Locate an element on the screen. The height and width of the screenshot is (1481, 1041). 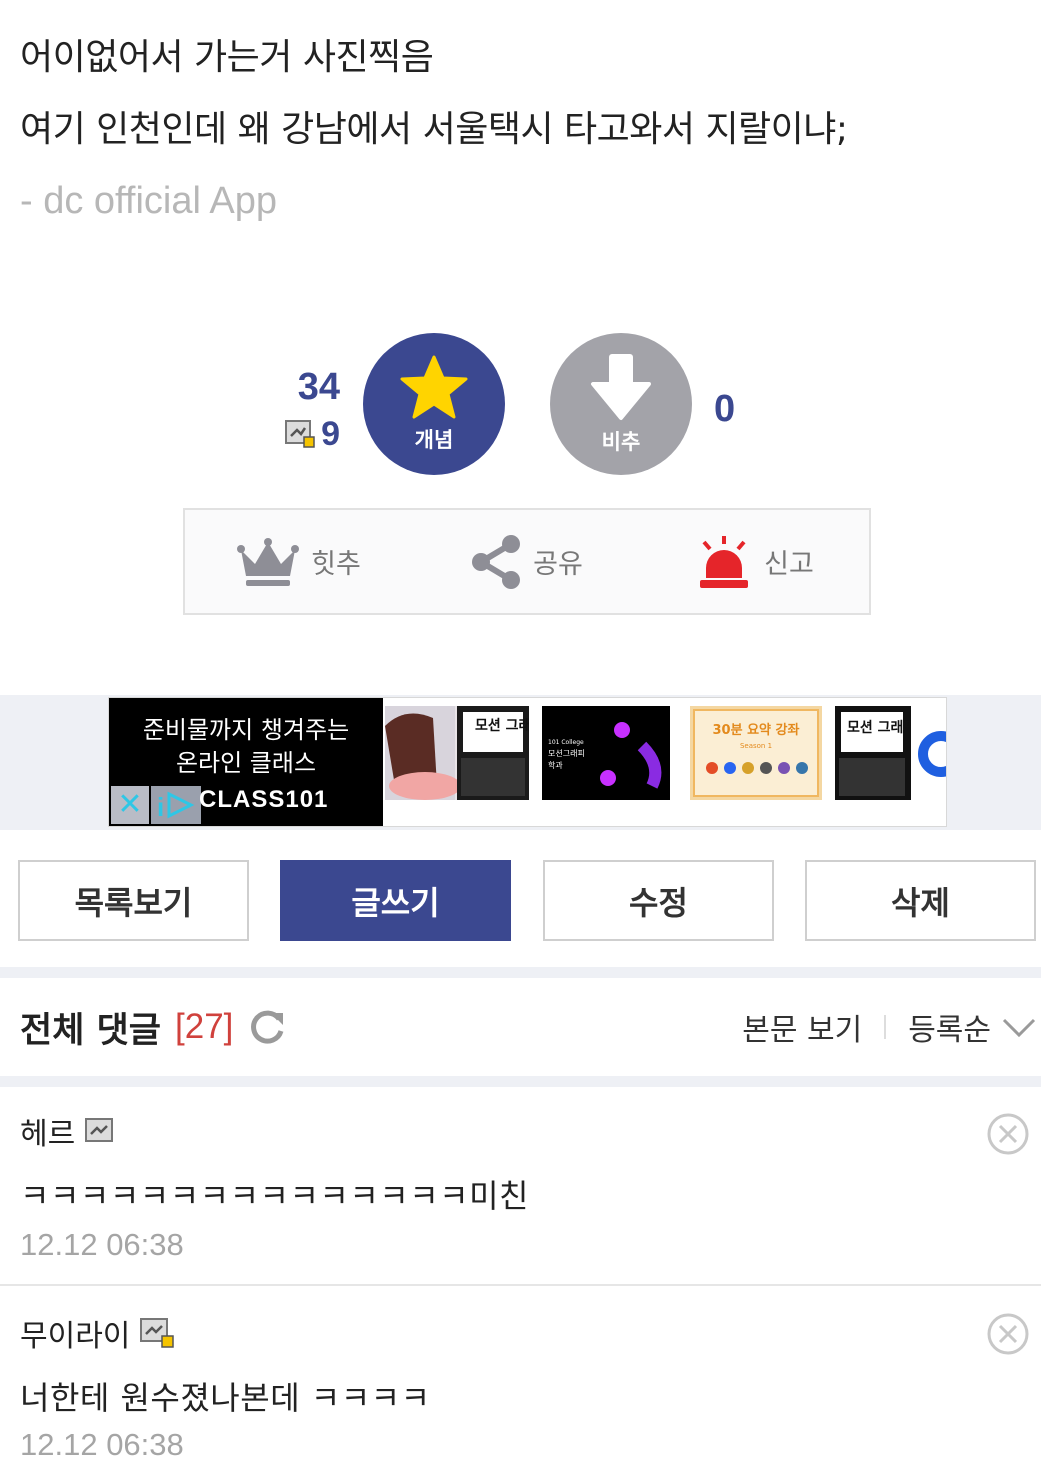
comments-divider is located at coordinates (520, 1081).